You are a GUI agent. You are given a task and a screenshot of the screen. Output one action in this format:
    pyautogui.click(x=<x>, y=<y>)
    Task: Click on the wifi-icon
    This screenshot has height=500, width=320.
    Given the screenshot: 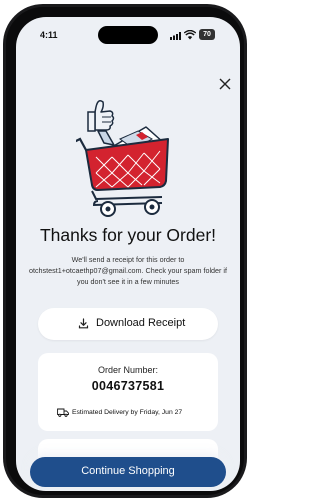 What is the action you would take?
    pyautogui.click(x=190, y=35)
    